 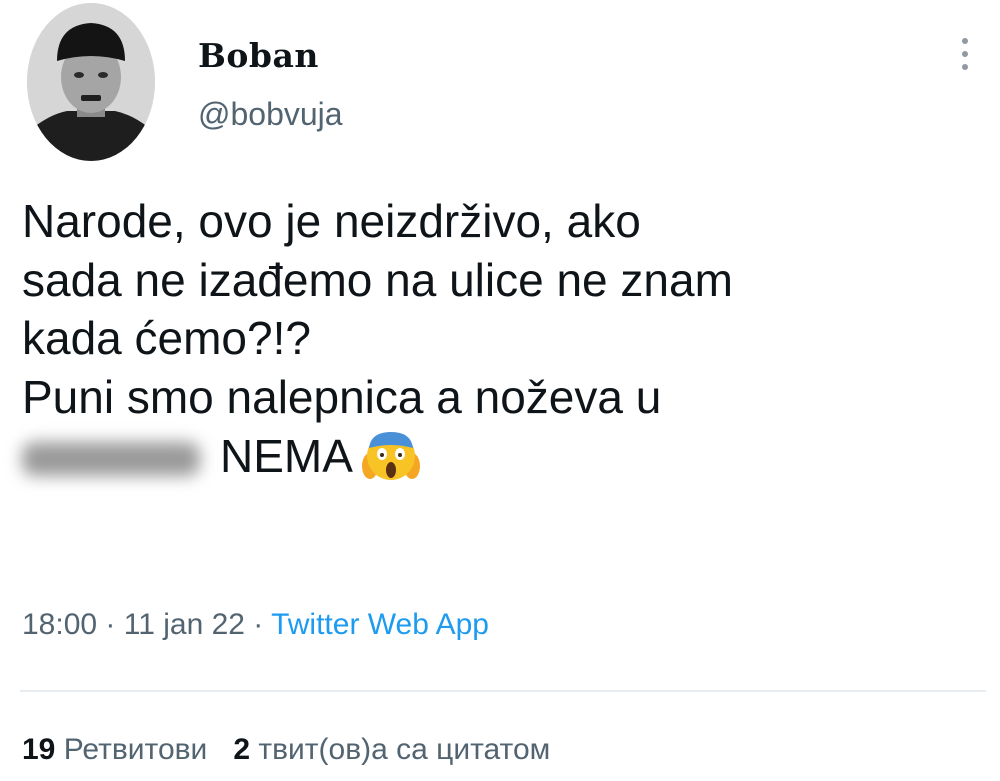 I want to click on tweet-line: kada ćemo?!?, so click(x=166, y=338).